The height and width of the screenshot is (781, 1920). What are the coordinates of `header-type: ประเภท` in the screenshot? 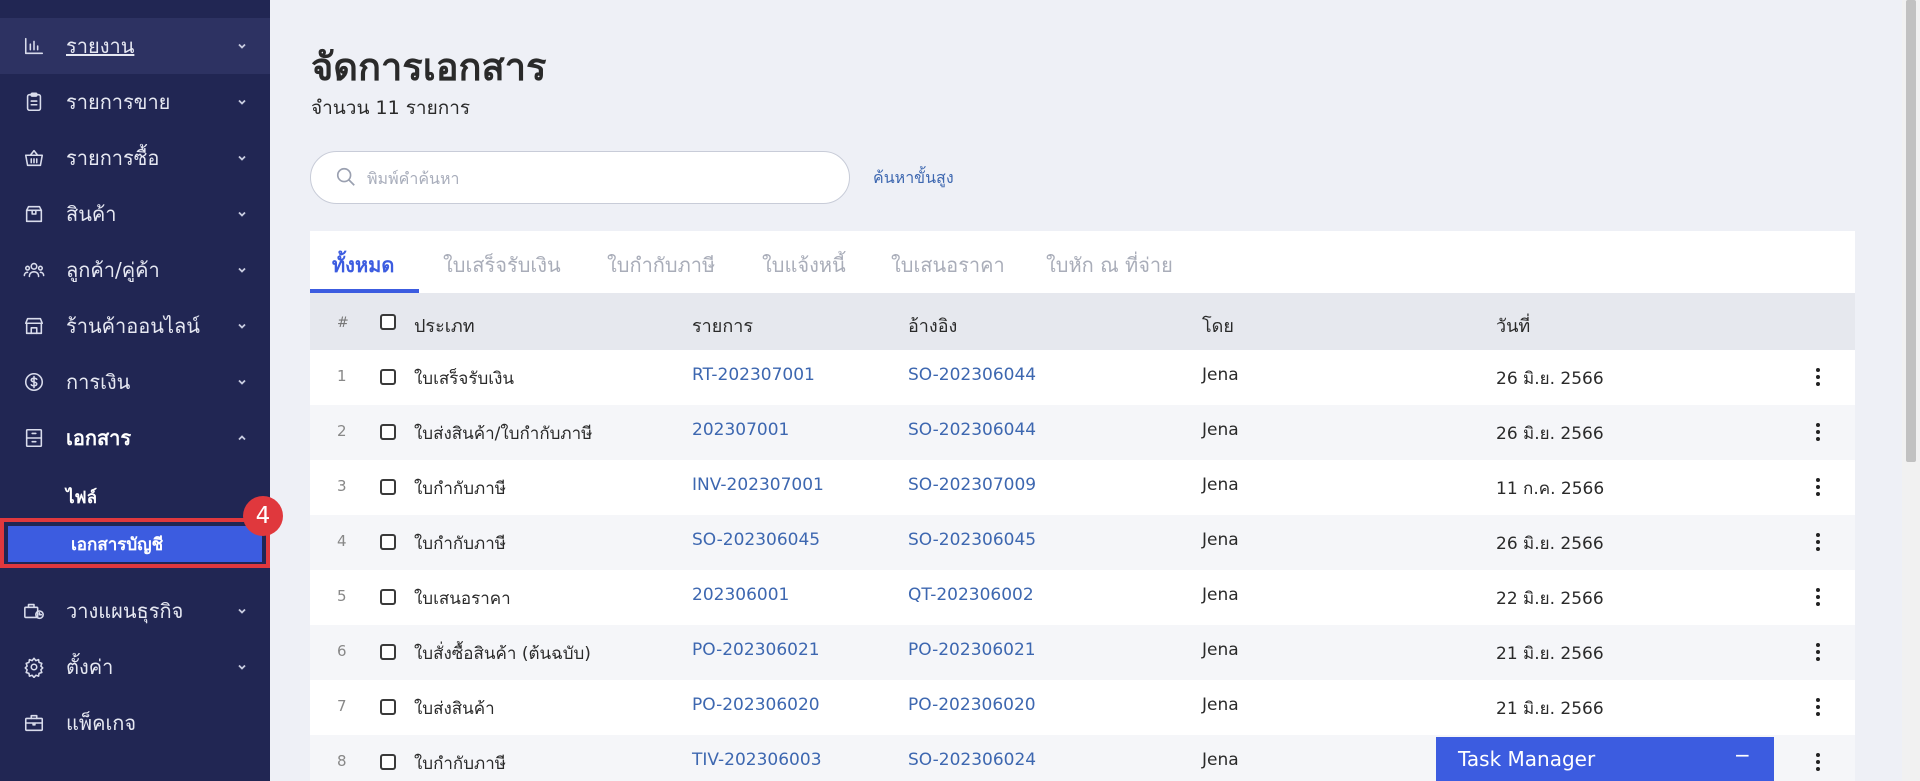 It's located at (444, 326).